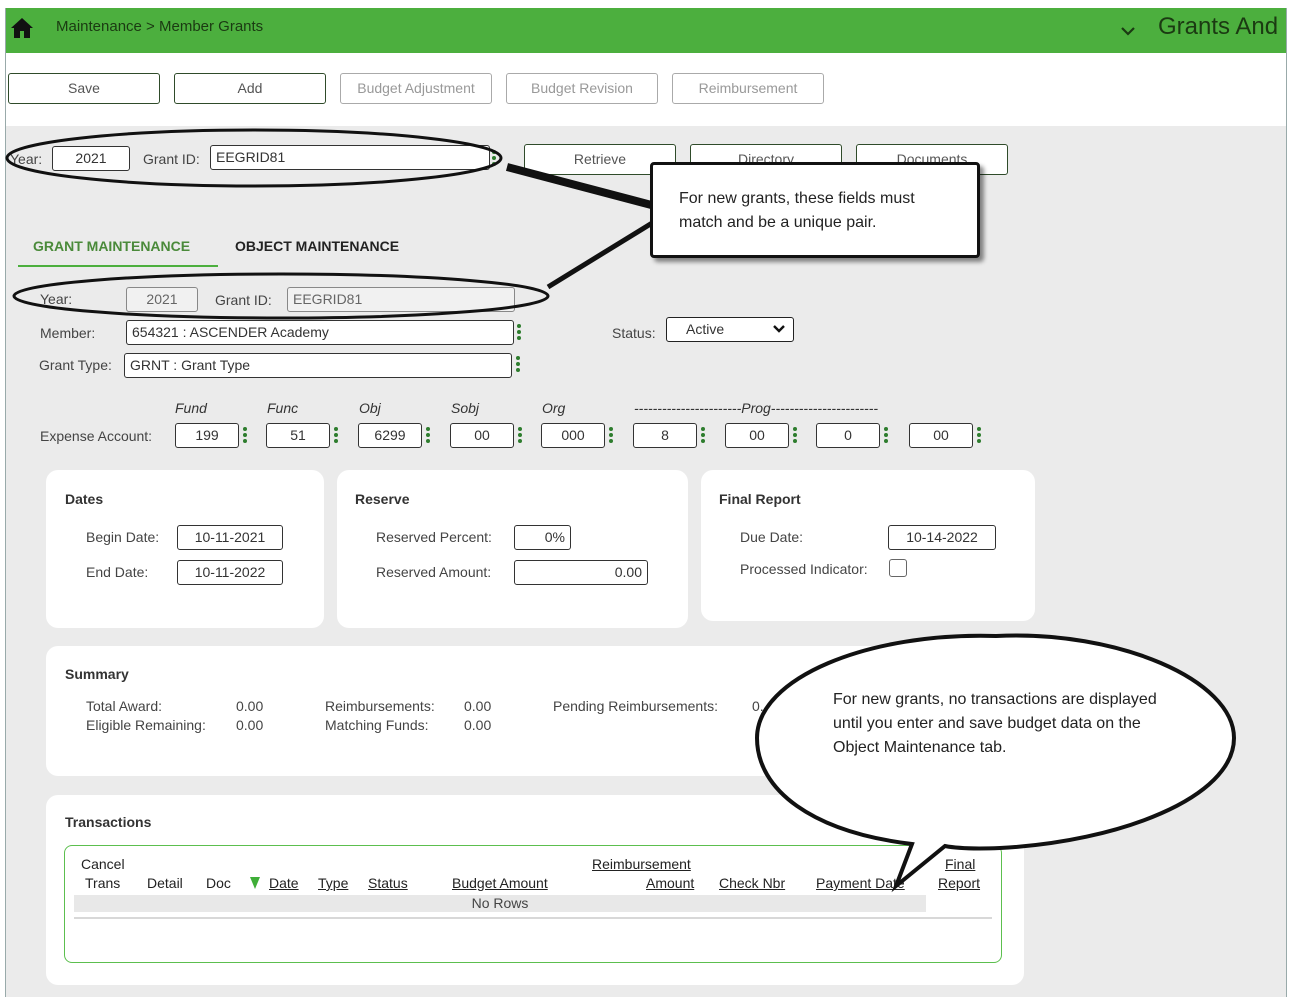  I want to click on tab-object-maintenance: OBJECT MAINTENANCE, so click(317, 246).